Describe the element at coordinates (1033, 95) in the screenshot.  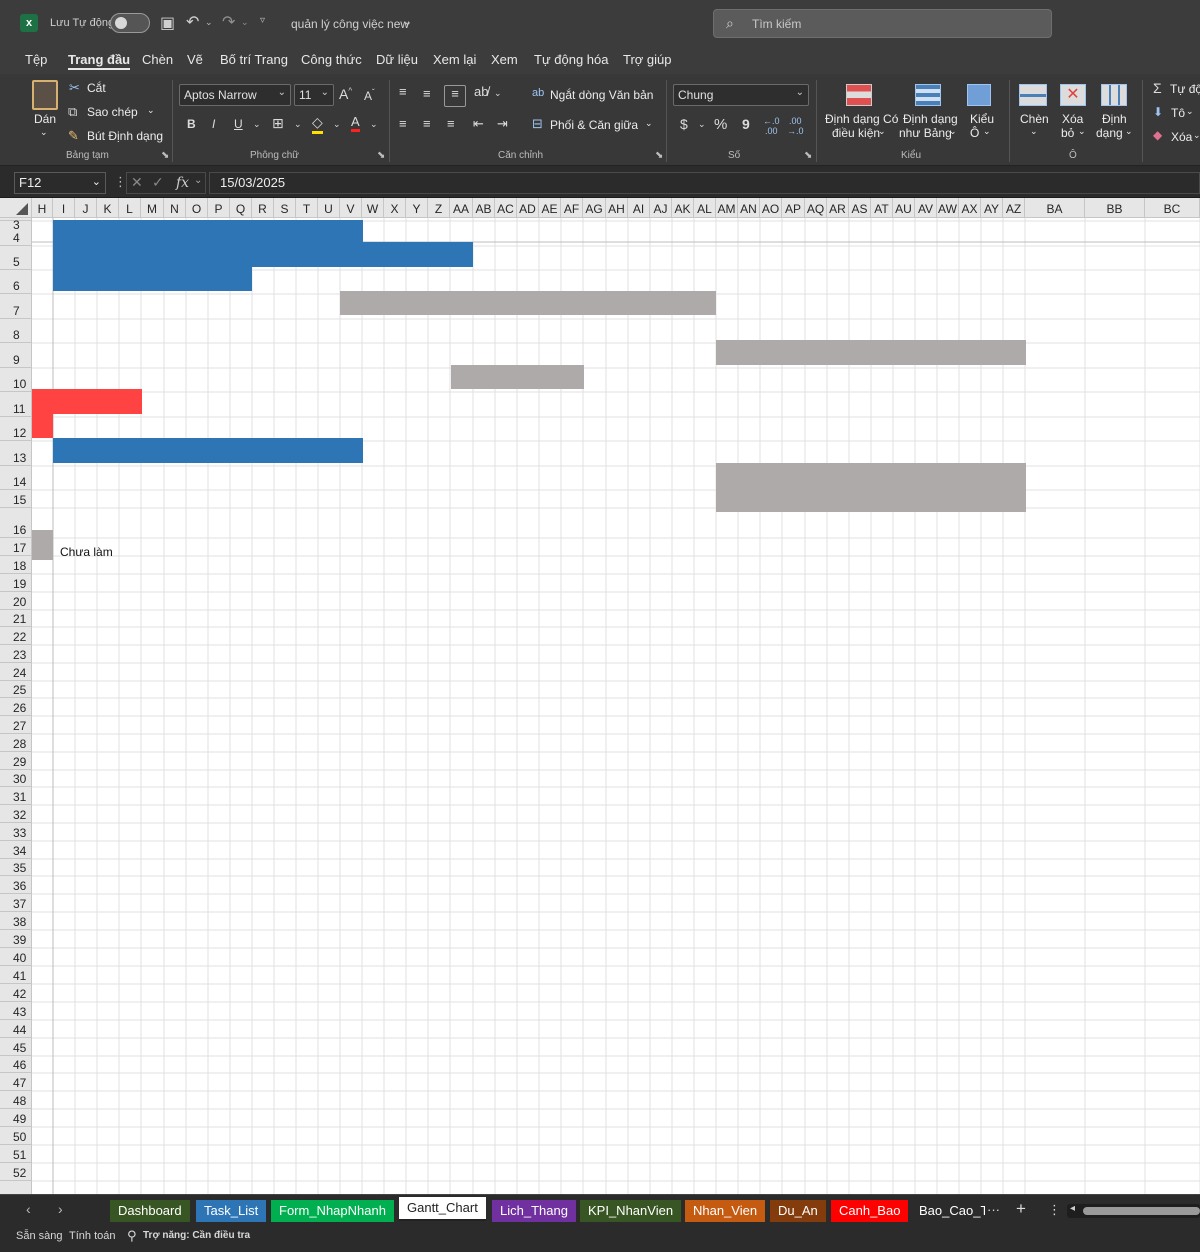
I see `insert-cells-icon` at that location.